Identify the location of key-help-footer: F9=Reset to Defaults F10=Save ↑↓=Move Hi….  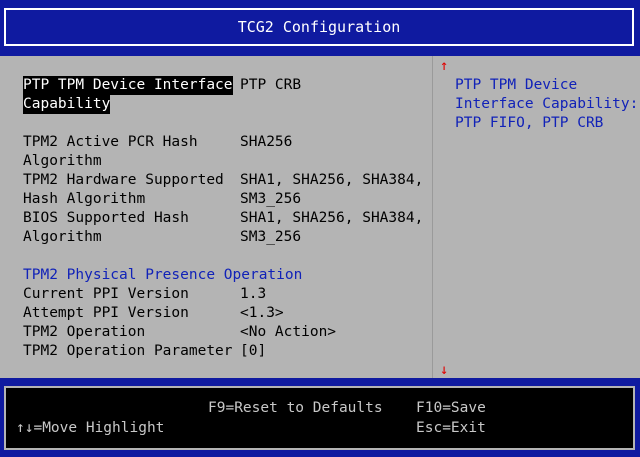
(319, 418).